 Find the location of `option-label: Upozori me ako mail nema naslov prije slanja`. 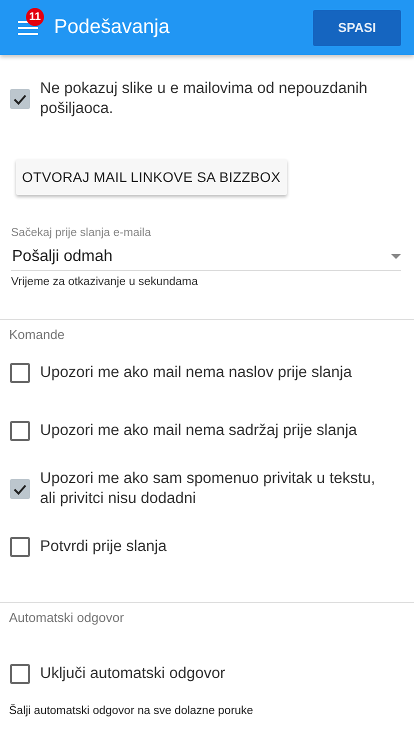

option-label: Upozori me ako mail nema naslov prije slanja is located at coordinates (196, 373).